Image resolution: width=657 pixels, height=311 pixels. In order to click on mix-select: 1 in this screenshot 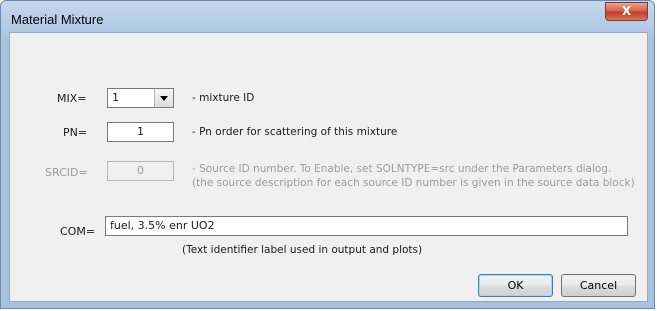, I will do `click(140, 98)`.